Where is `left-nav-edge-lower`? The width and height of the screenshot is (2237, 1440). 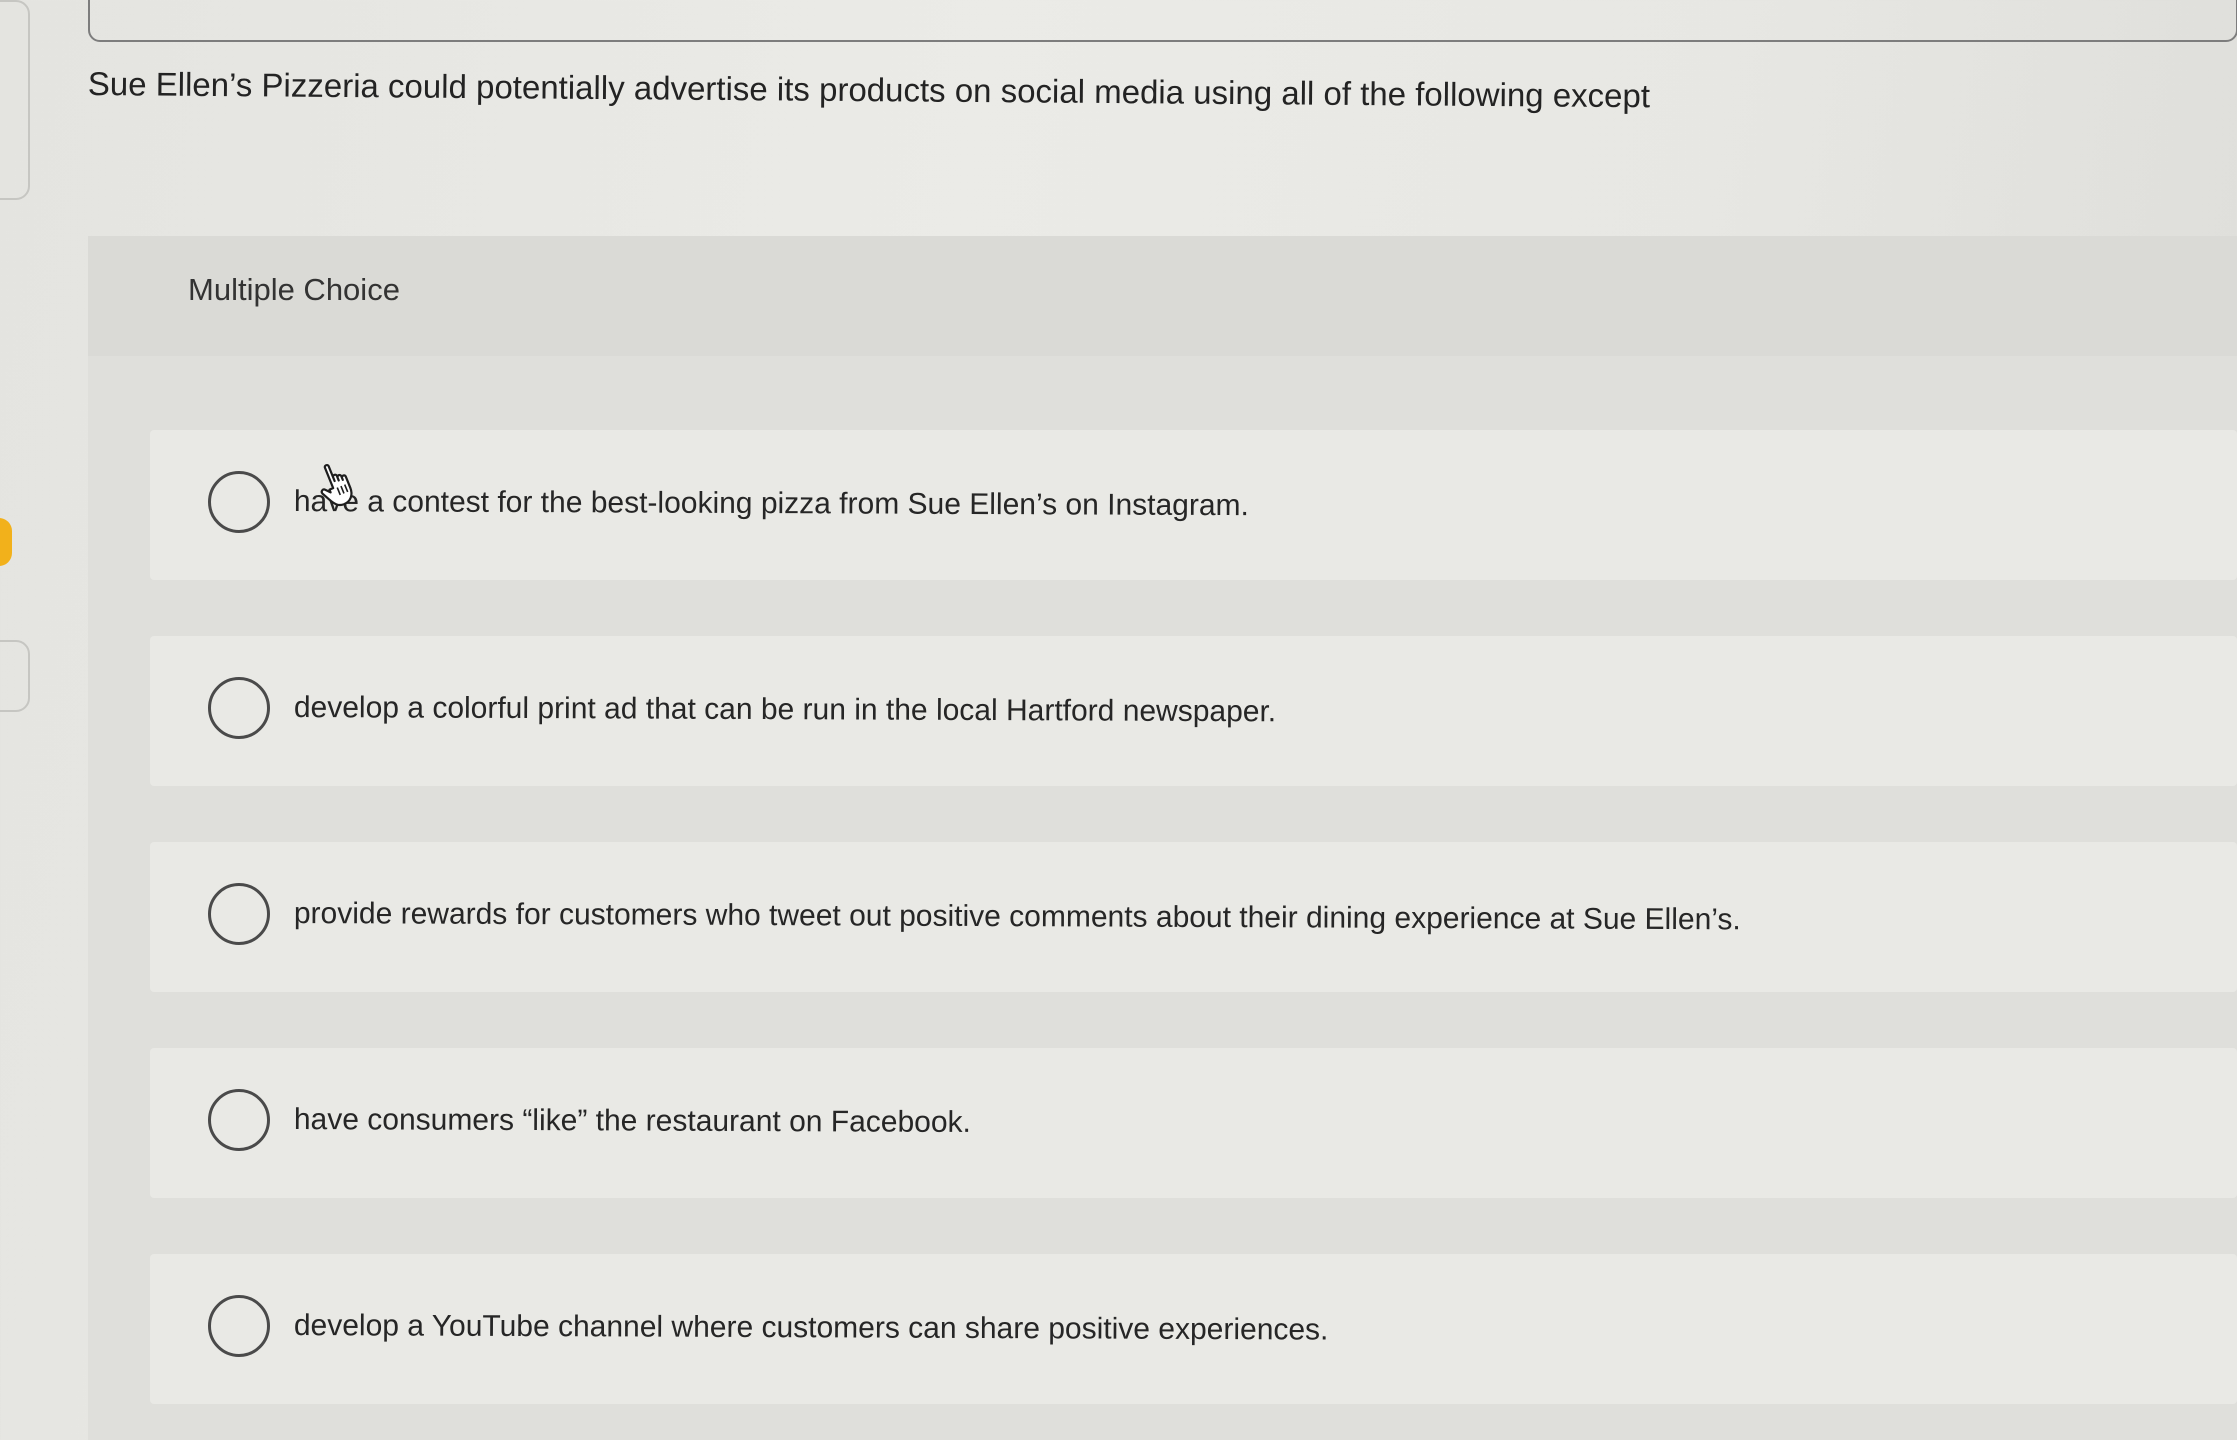
left-nav-edge-lower is located at coordinates (15, 676).